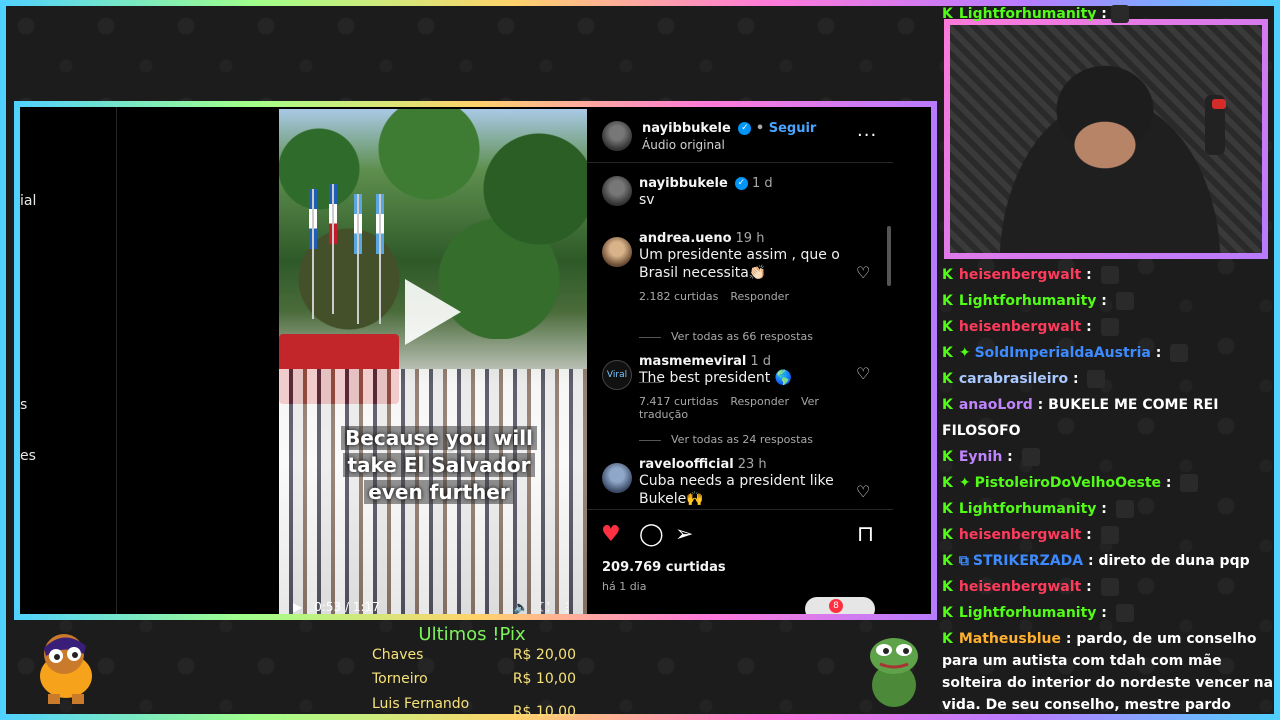 The image size is (1280, 720). Describe the element at coordinates (686, 128) in the screenshot. I see `header-username: nayibbukele` at that location.